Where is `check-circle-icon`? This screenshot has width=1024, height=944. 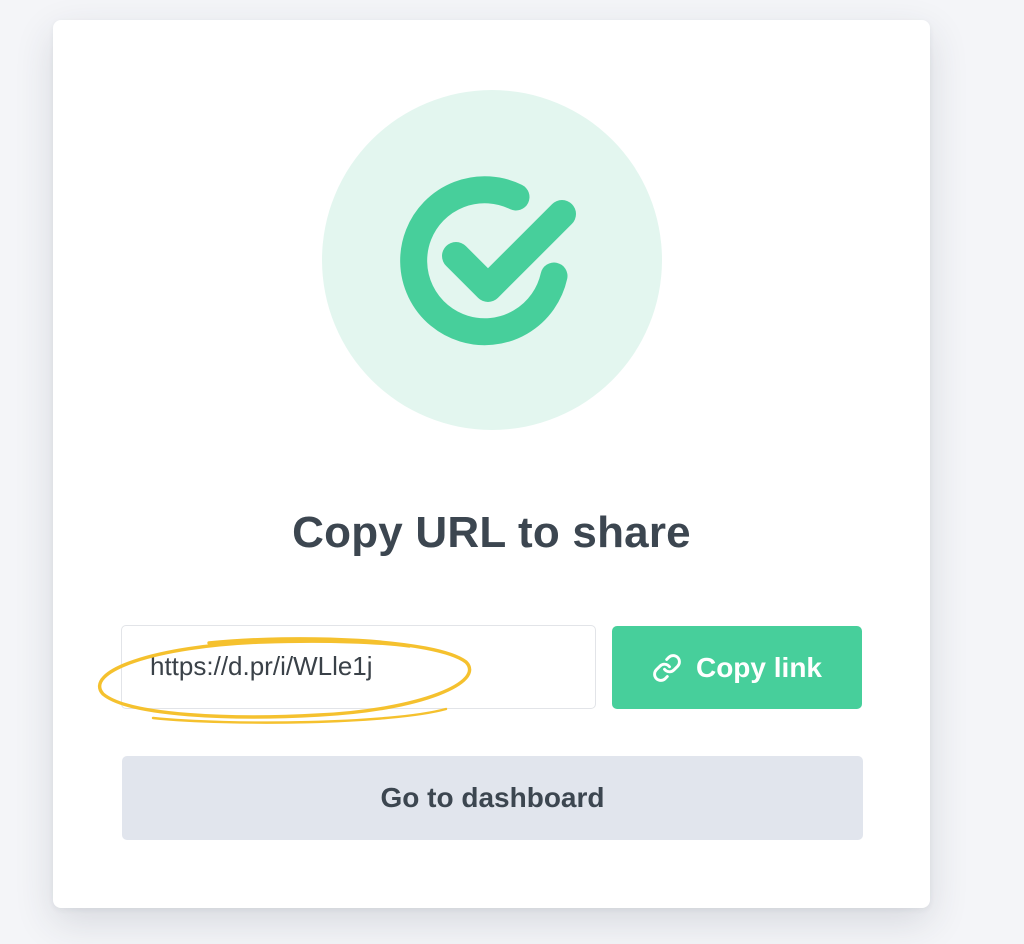 check-circle-icon is located at coordinates (488, 261).